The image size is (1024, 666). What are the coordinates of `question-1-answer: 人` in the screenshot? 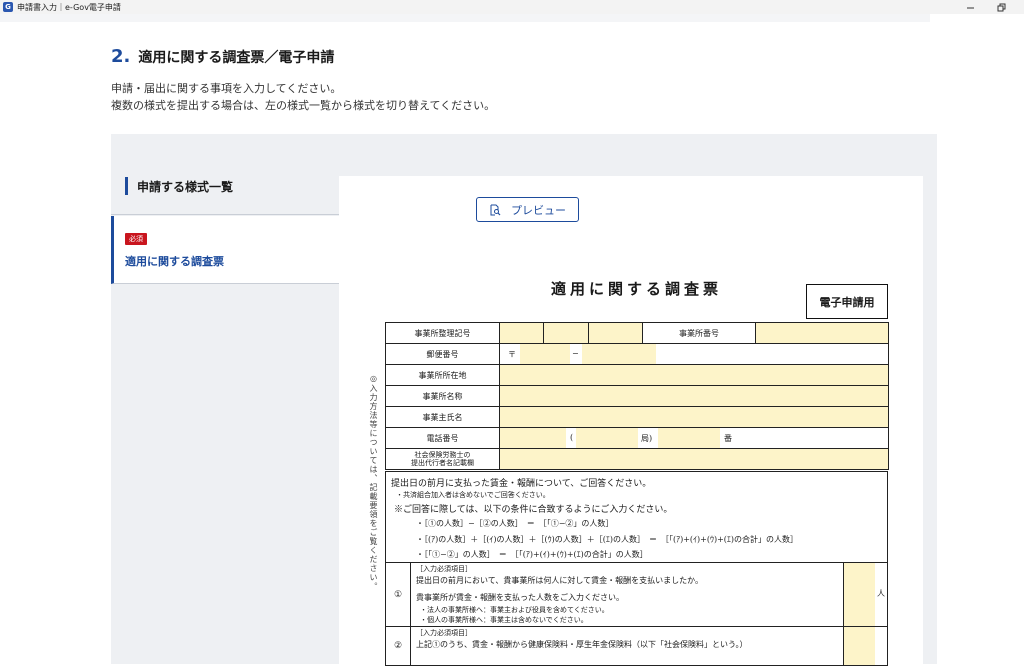 It's located at (865, 594).